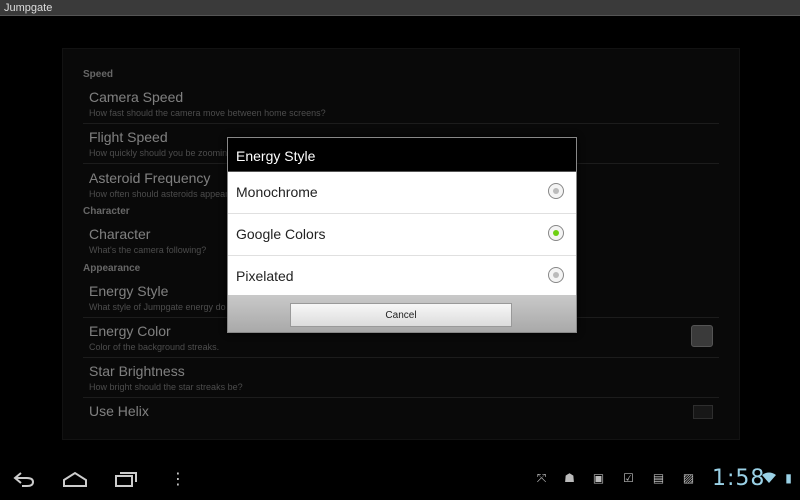 The width and height of the screenshot is (800, 500). What do you see at coordinates (788, 478) in the screenshot?
I see `battery-icon: ▮` at bounding box center [788, 478].